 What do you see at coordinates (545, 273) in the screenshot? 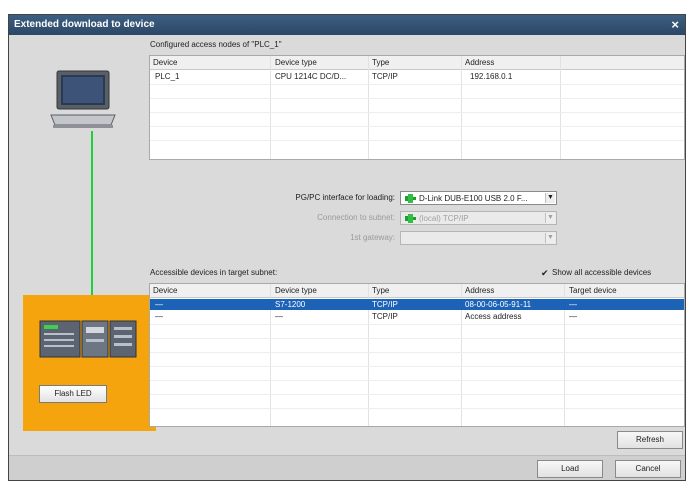
I see `checkmark-icon: ✔` at bounding box center [545, 273].